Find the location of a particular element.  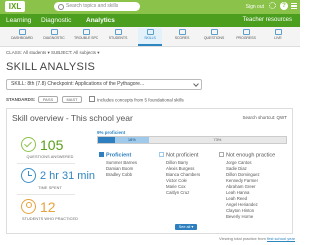

tab-label: SCORES is located at coordinates (182, 38).